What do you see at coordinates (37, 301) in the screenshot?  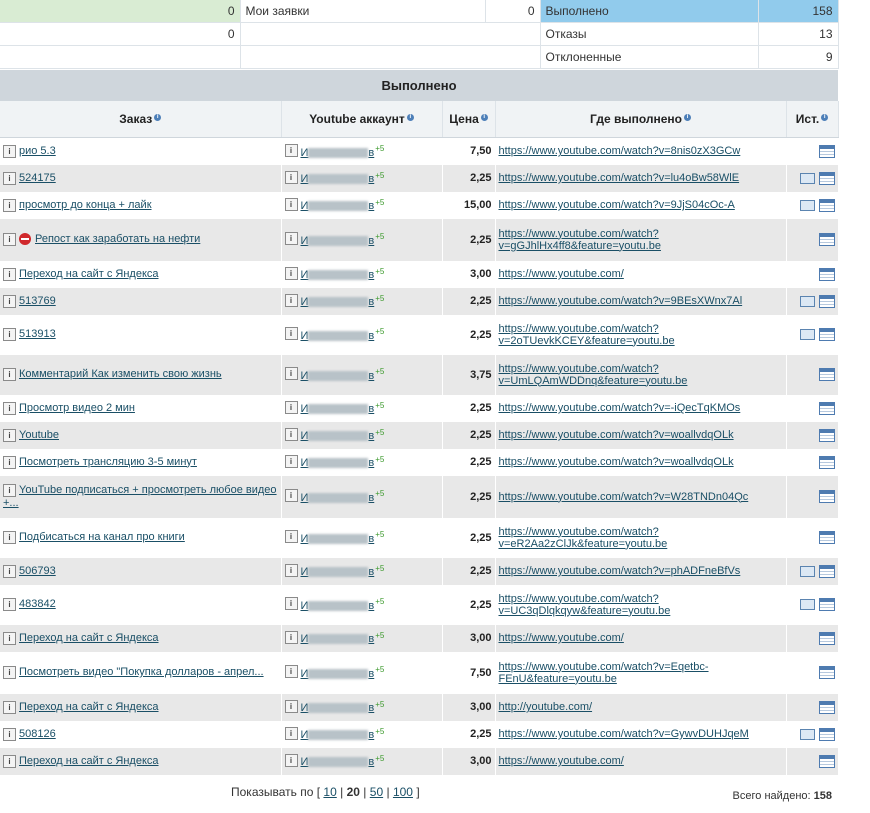 I see `order-link: 513769` at bounding box center [37, 301].